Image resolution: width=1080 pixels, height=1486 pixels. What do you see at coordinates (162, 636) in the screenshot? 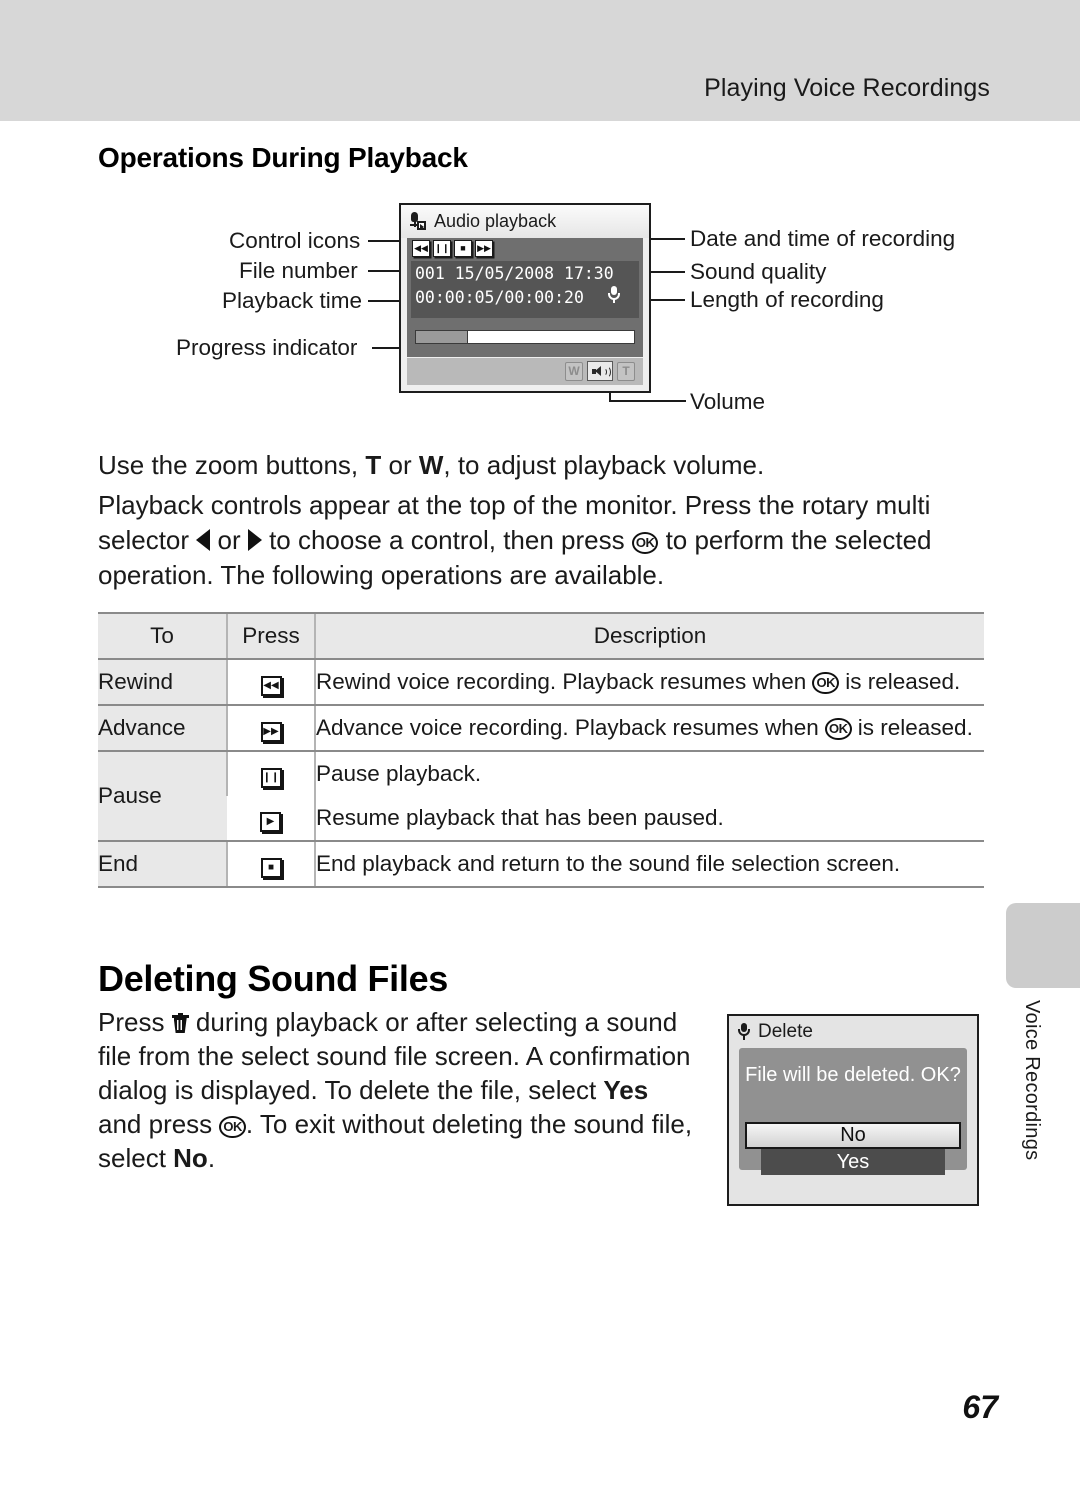
I see `column-header-to: To` at bounding box center [162, 636].